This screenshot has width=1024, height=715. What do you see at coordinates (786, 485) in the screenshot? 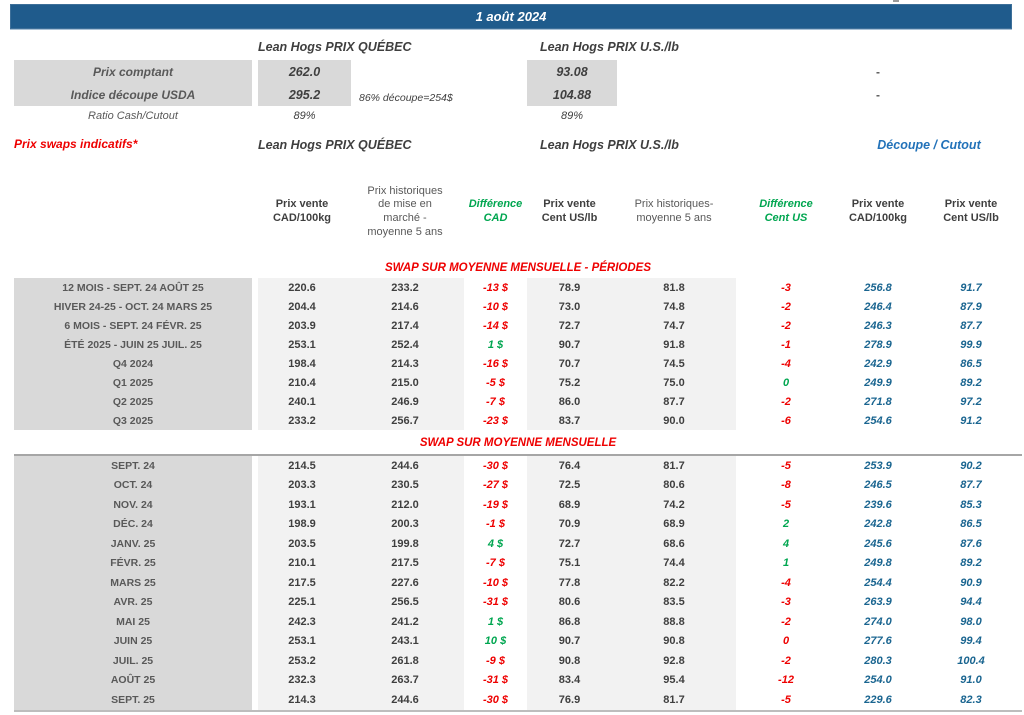
I see `diff-us-cell: -8` at bounding box center [786, 485].